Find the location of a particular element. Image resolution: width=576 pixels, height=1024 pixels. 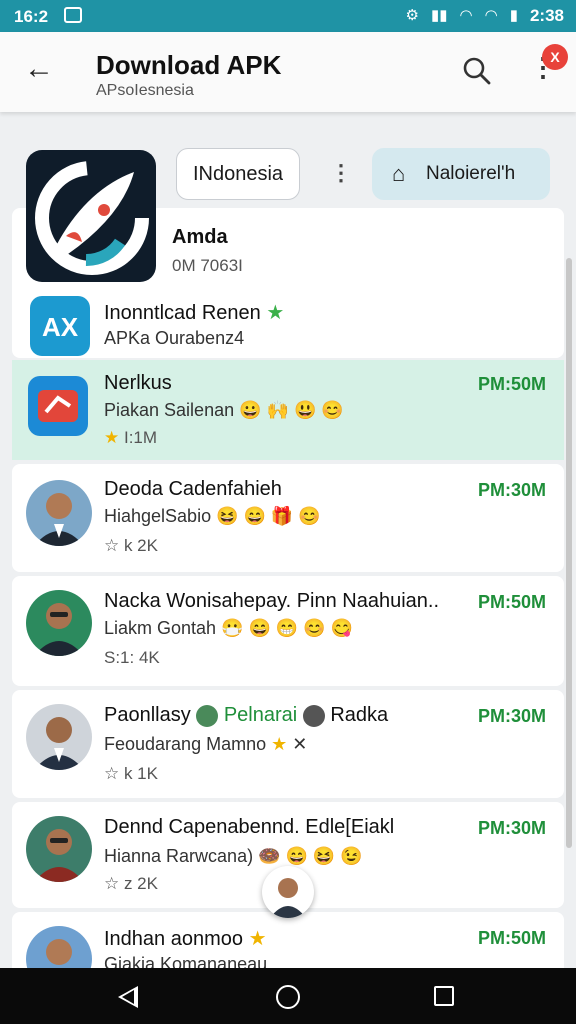

settings-icon: ⚙ is located at coordinates (412, 15).